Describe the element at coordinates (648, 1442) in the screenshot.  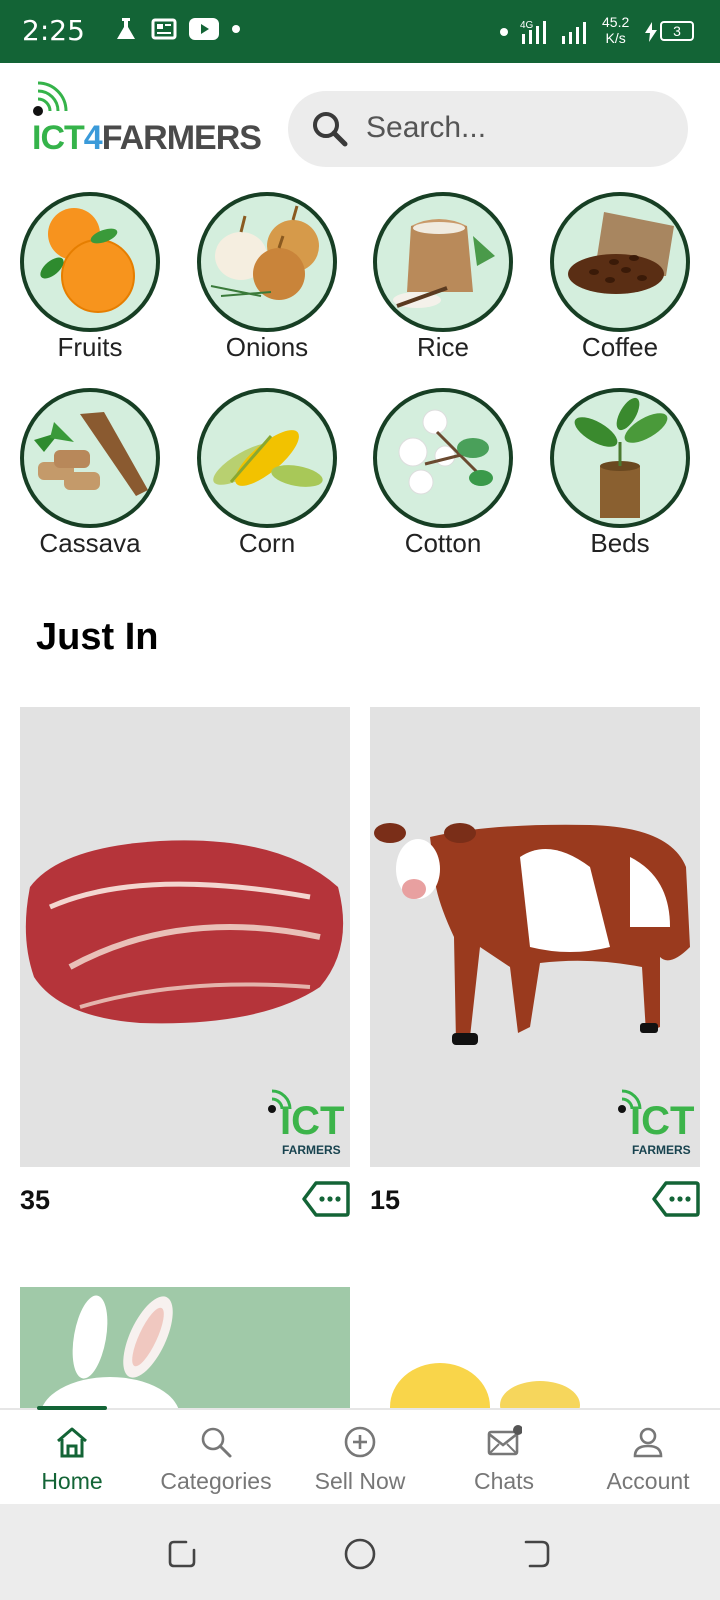
I see `user-icon` at that location.